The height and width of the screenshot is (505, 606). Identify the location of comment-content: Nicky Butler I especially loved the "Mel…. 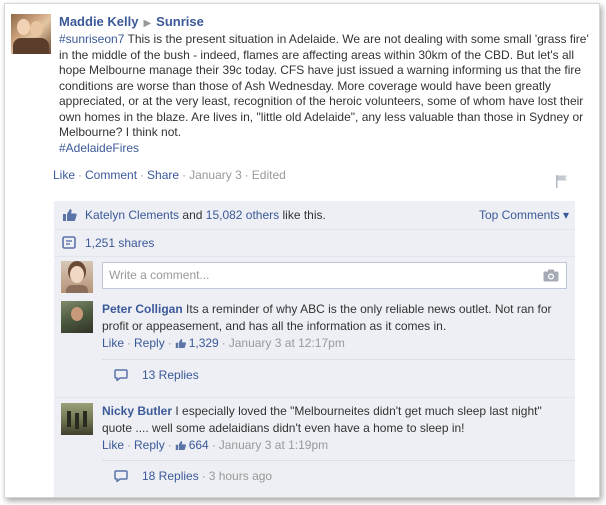
(337, 428).